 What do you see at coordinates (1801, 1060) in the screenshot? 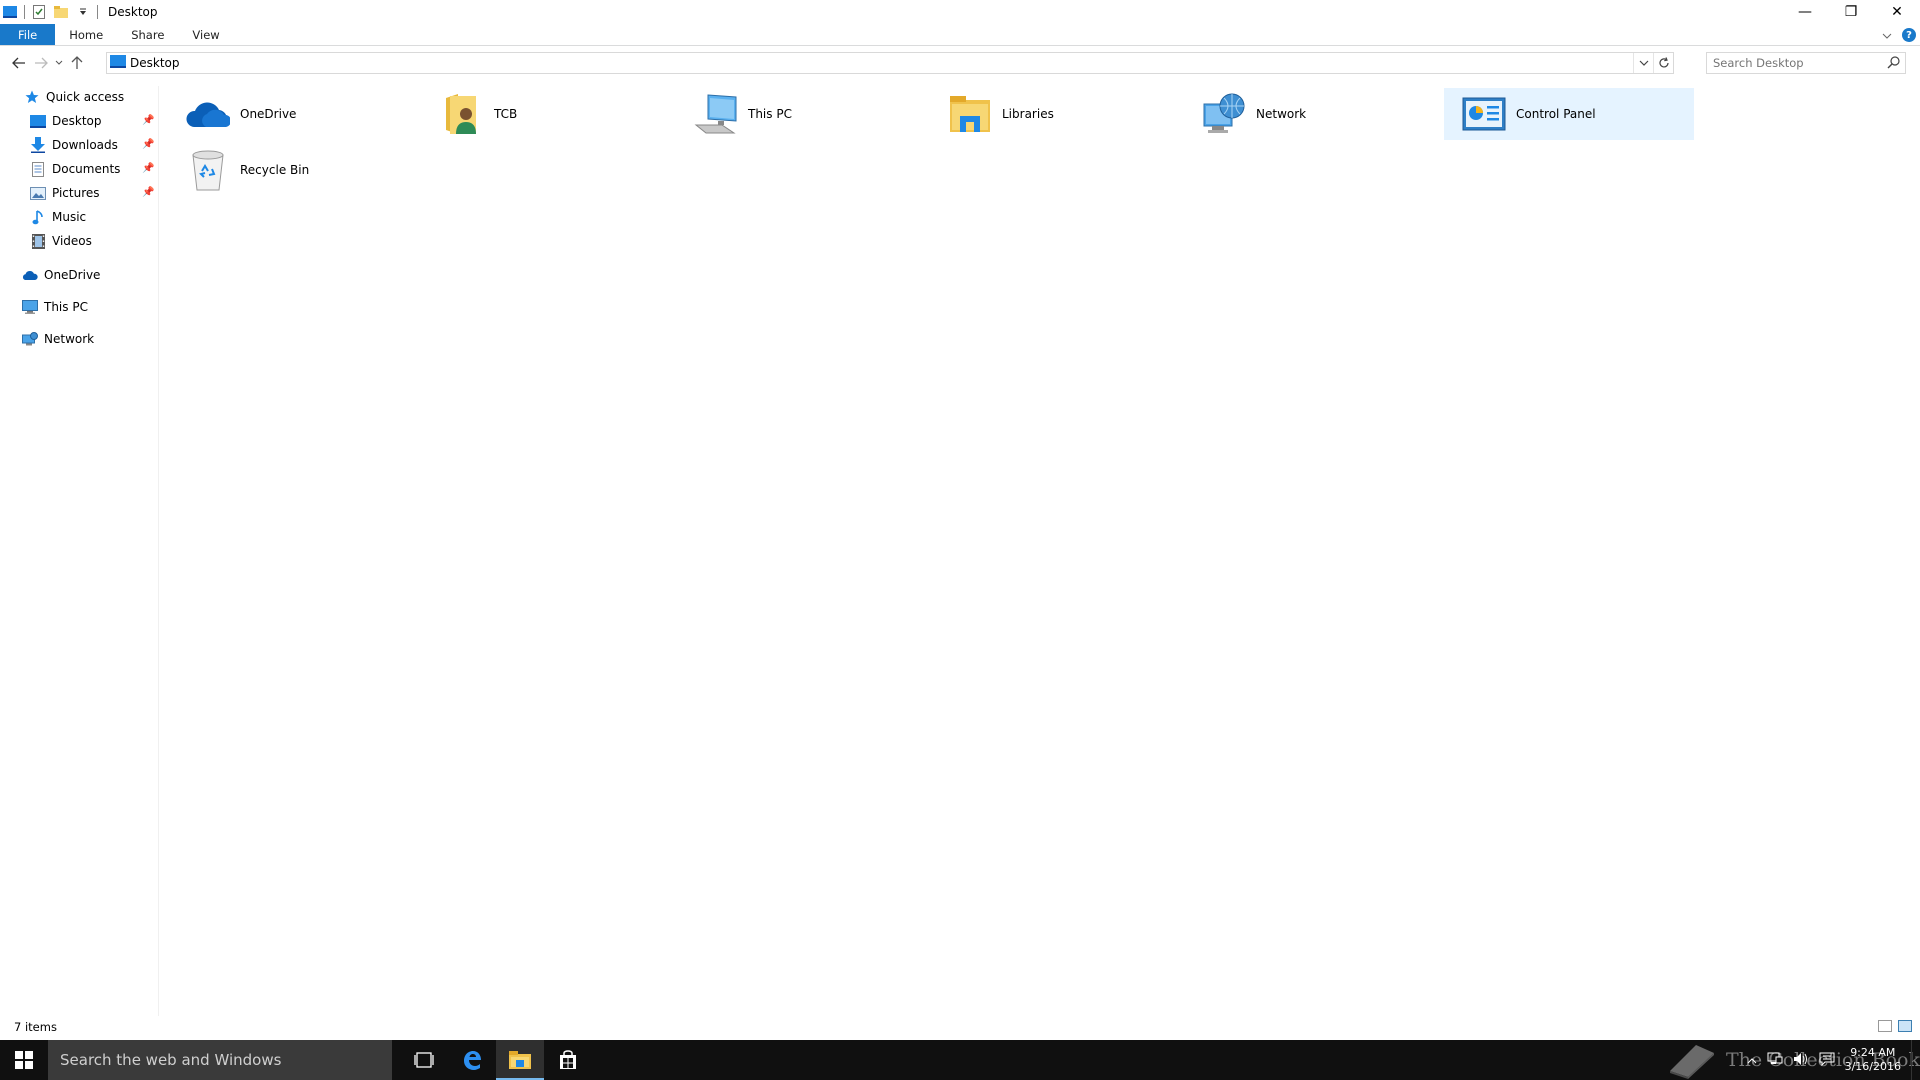
I see `volume-icon` at bounding box center [1801, 1060].